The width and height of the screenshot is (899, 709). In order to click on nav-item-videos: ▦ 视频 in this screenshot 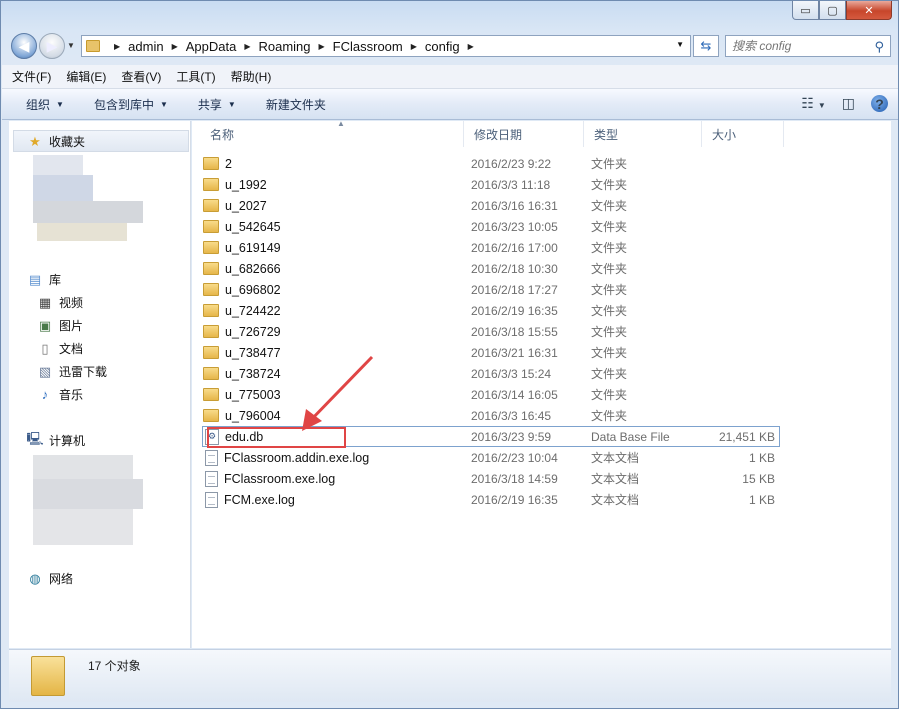, I will do `click(60, 302)`.